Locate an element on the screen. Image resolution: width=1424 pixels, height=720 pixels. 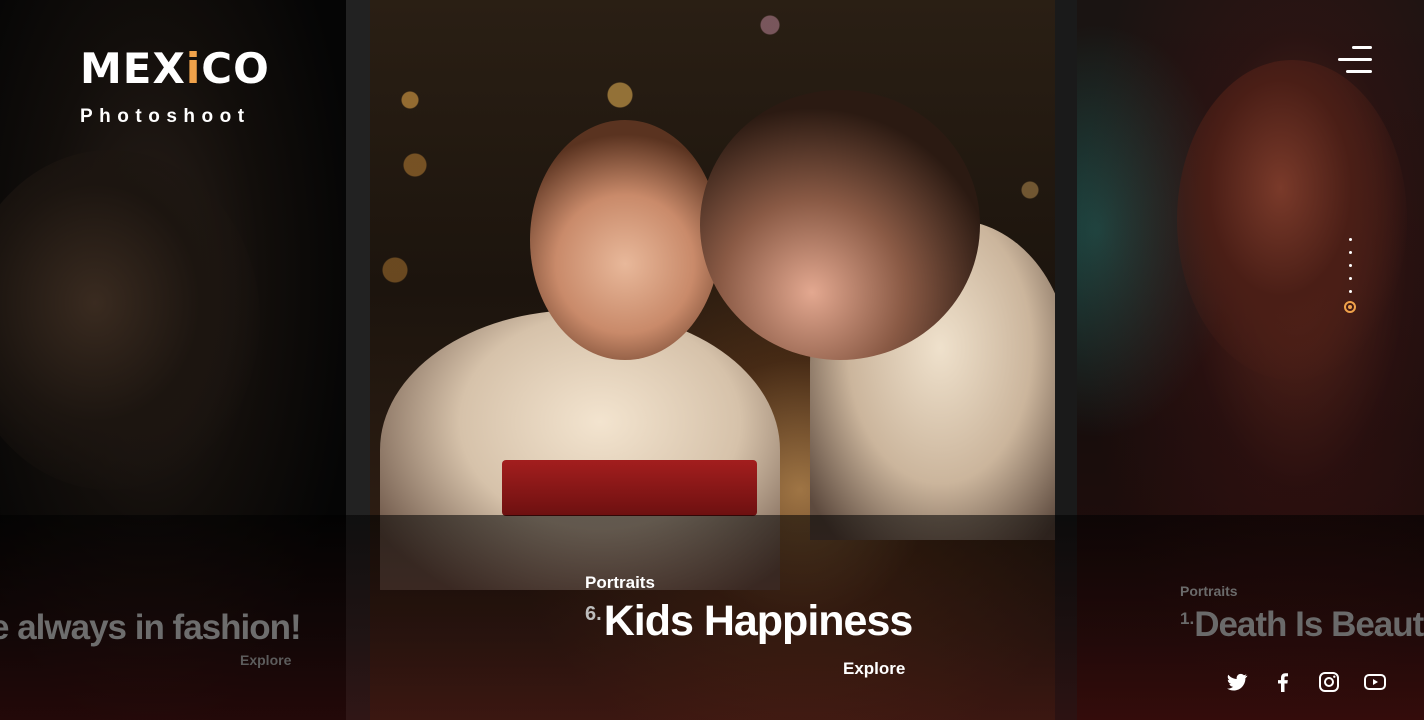
current-slide-category: Portraits is located at coordinates (748, 583).